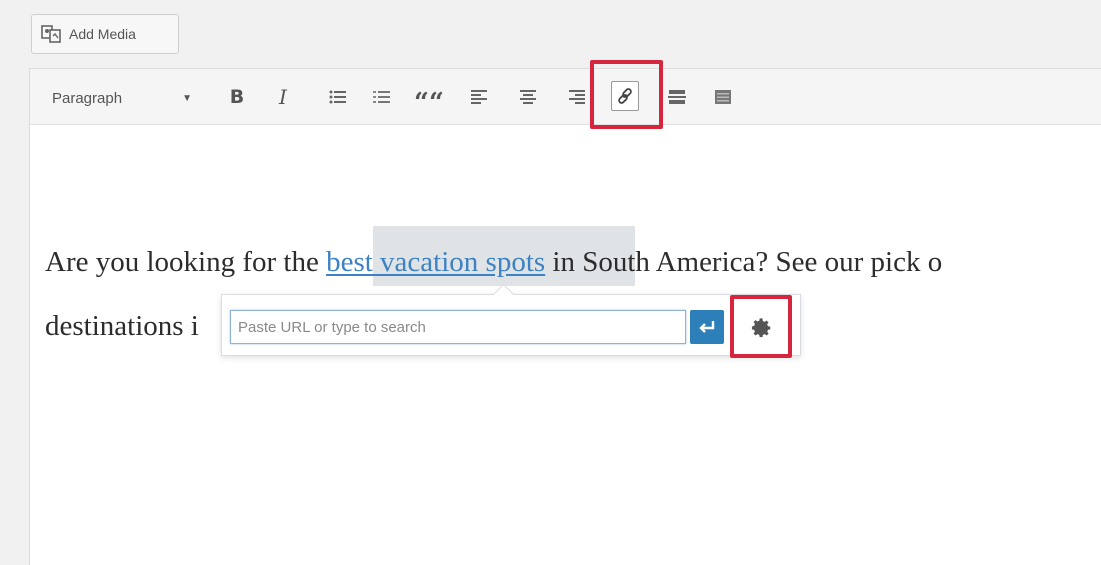 The width and height of the screenshot is (1101, 565). What do you see at coordinates (51, 34) in the screenshot?
I see `add-media-icon` at bounding box center [51, 34].